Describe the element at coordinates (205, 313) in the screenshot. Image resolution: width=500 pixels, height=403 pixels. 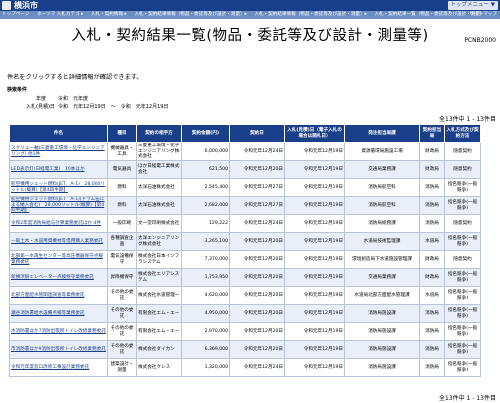
I see `cell-amount: 4,950,000` at that location.